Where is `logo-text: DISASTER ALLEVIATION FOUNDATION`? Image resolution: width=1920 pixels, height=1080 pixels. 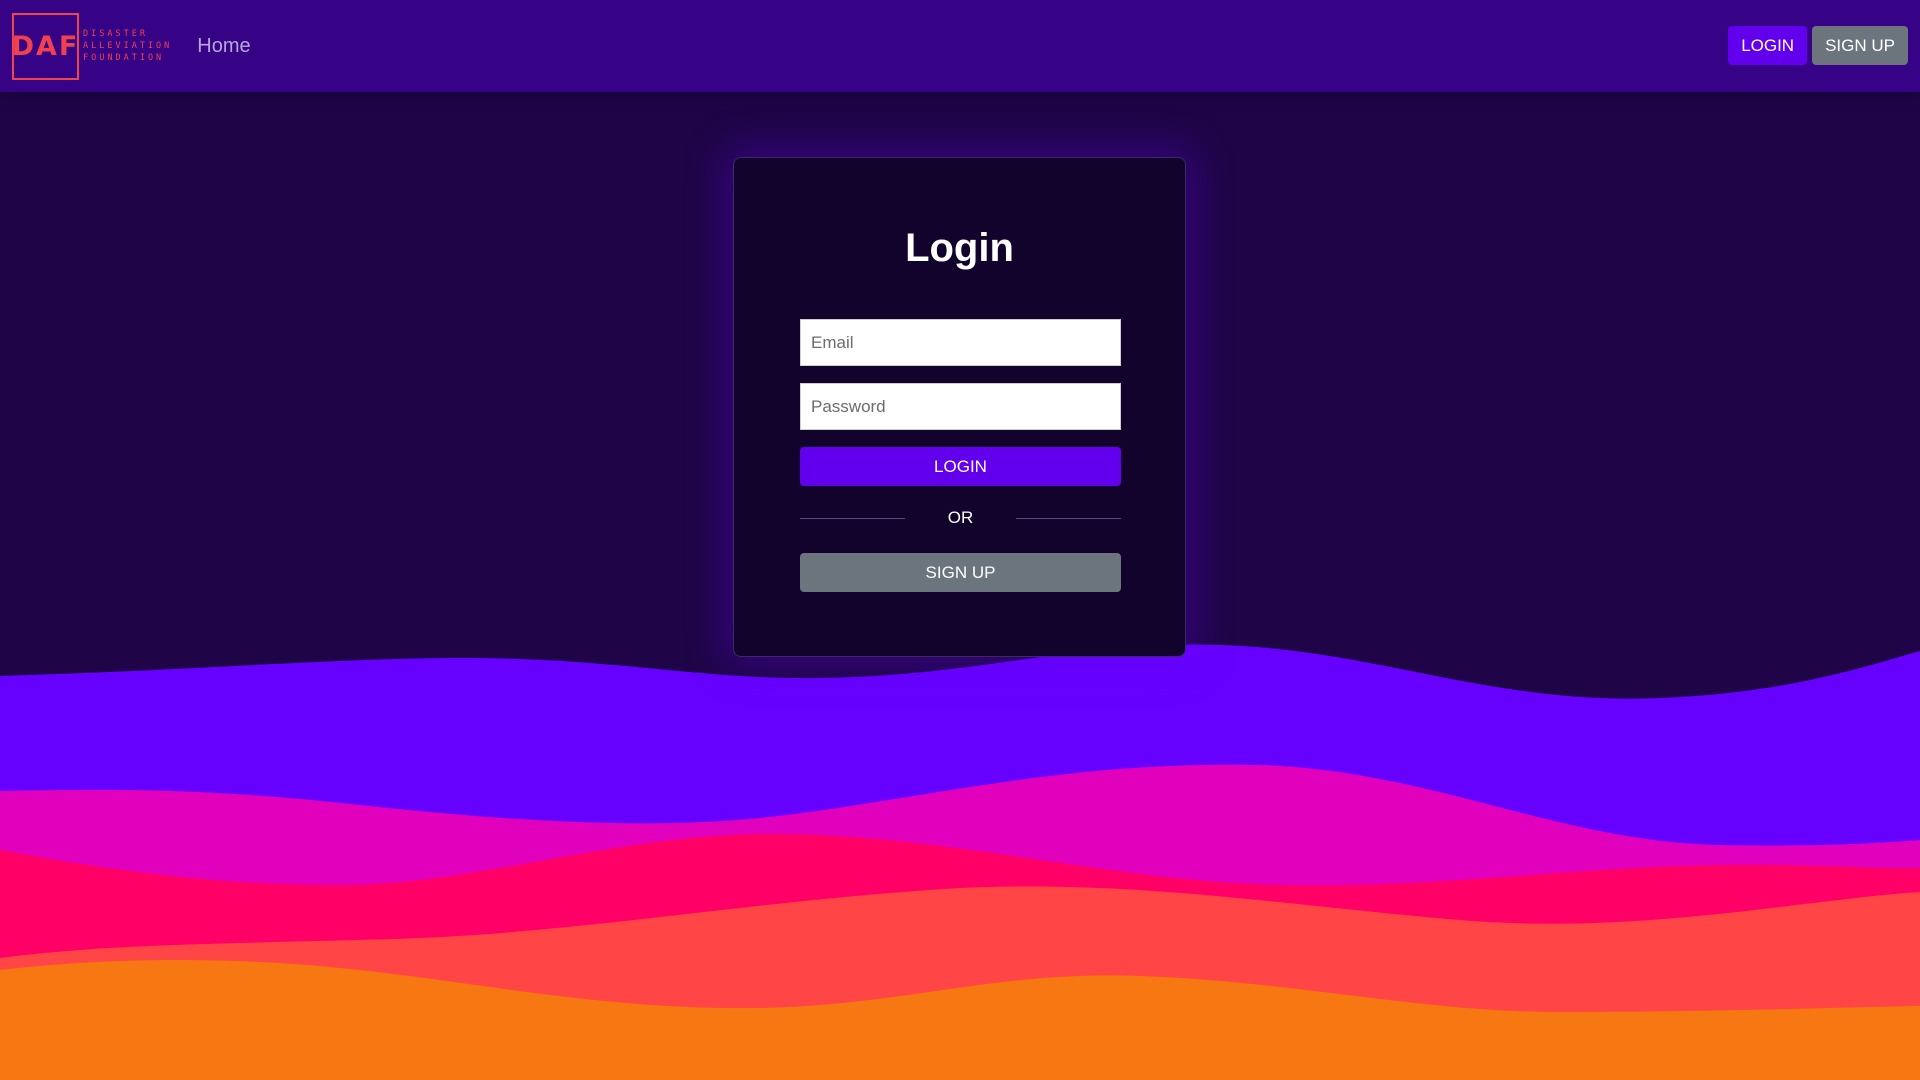 logo-text: DISASTER ALLEVIATION FOUNDATION is located at coordinates (127, 46).